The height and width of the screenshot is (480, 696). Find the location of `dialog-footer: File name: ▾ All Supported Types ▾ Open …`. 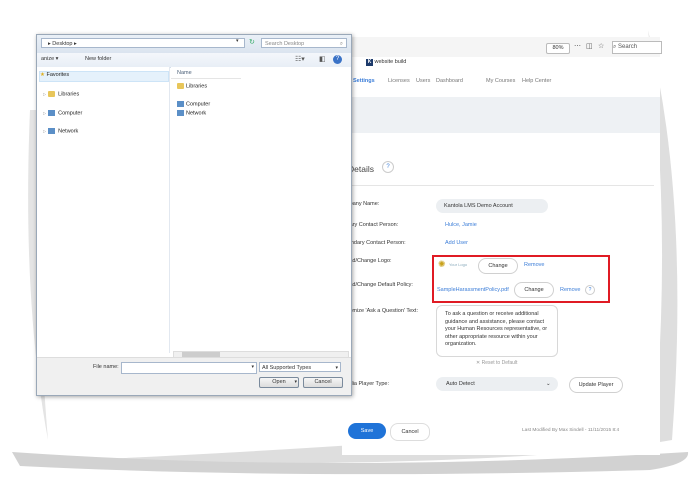

dialog-footer: File name: ▾ All Supported Types ▾ Open … is located at coordinates (194, 376).